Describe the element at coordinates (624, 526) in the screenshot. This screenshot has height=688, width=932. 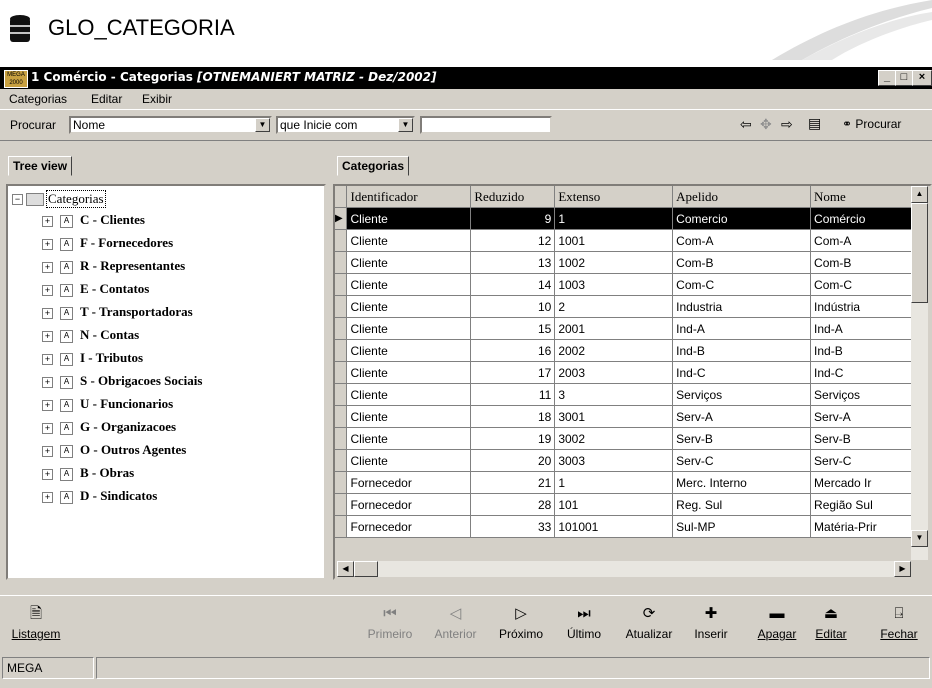
I see `table-row: Fornecedor 33 101001 Sul-MP Matéria-Prir` at that location.